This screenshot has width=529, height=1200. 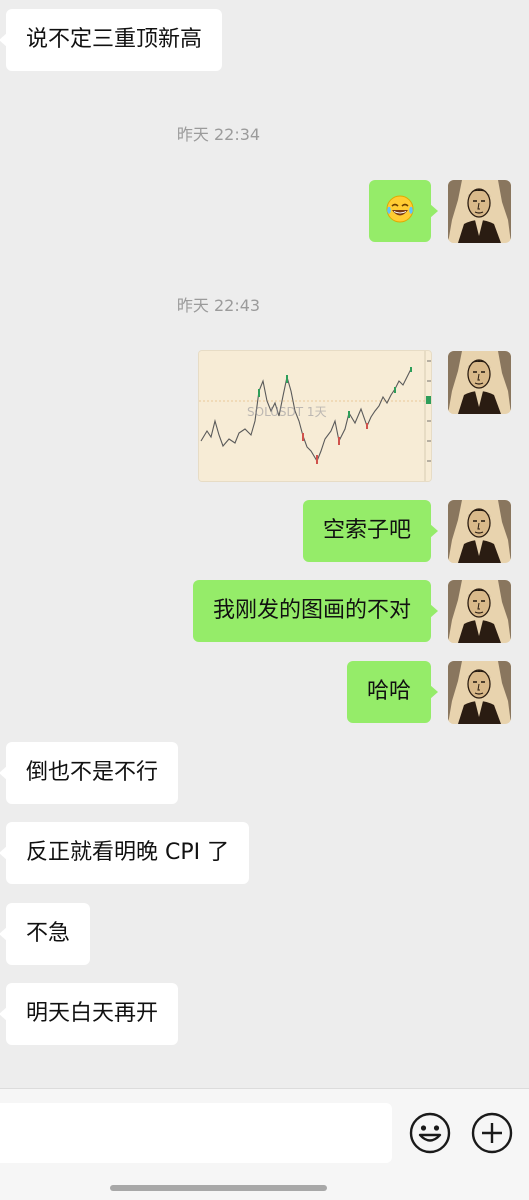 I want to click on incoming-message: 反正就看明晚 CPI 了, so click(x=125, y=853).